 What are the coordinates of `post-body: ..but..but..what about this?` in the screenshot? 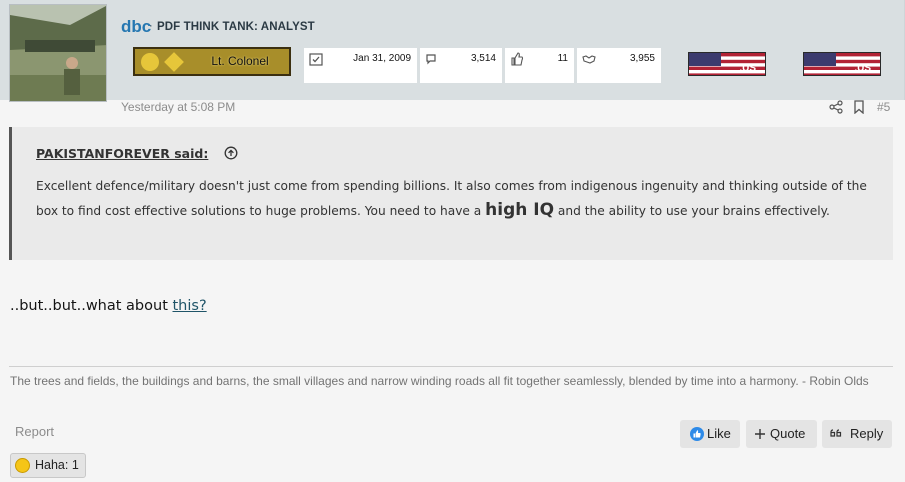 It's located at (108, 306).